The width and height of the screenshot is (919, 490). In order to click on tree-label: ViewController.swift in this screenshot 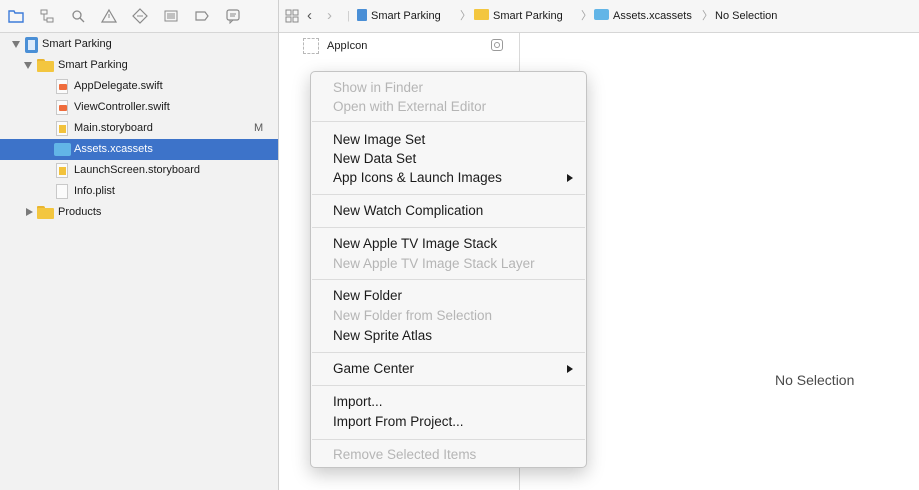, I will do `click(122, 107)`.